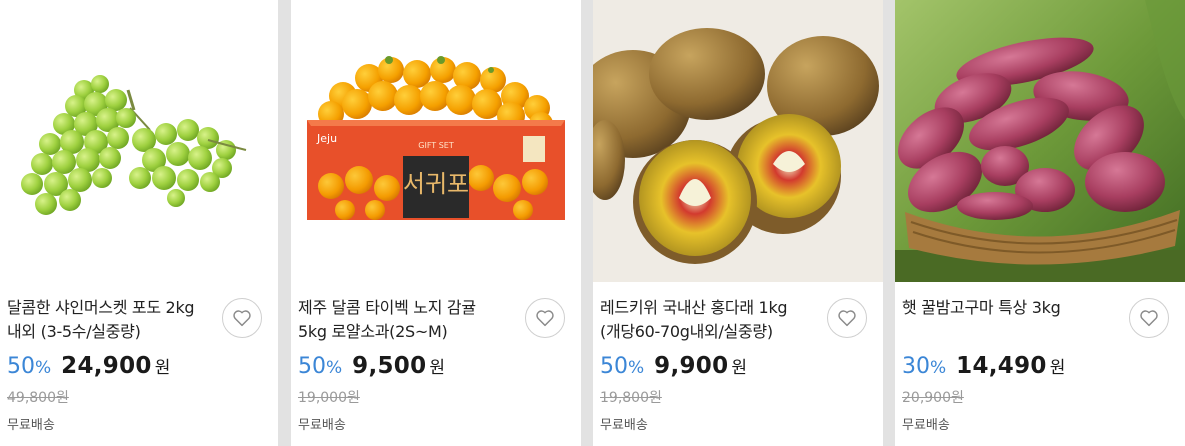 This screenshot has height=446, width=1185. Describe the element at coordinates (631, 398) in the screenshot. I see `original-price: 19,800원` at that location.